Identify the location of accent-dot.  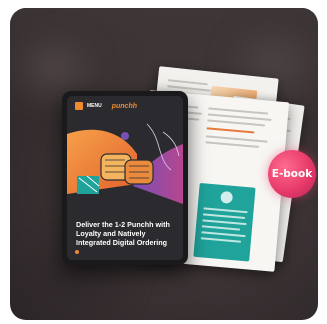
(77, 252).